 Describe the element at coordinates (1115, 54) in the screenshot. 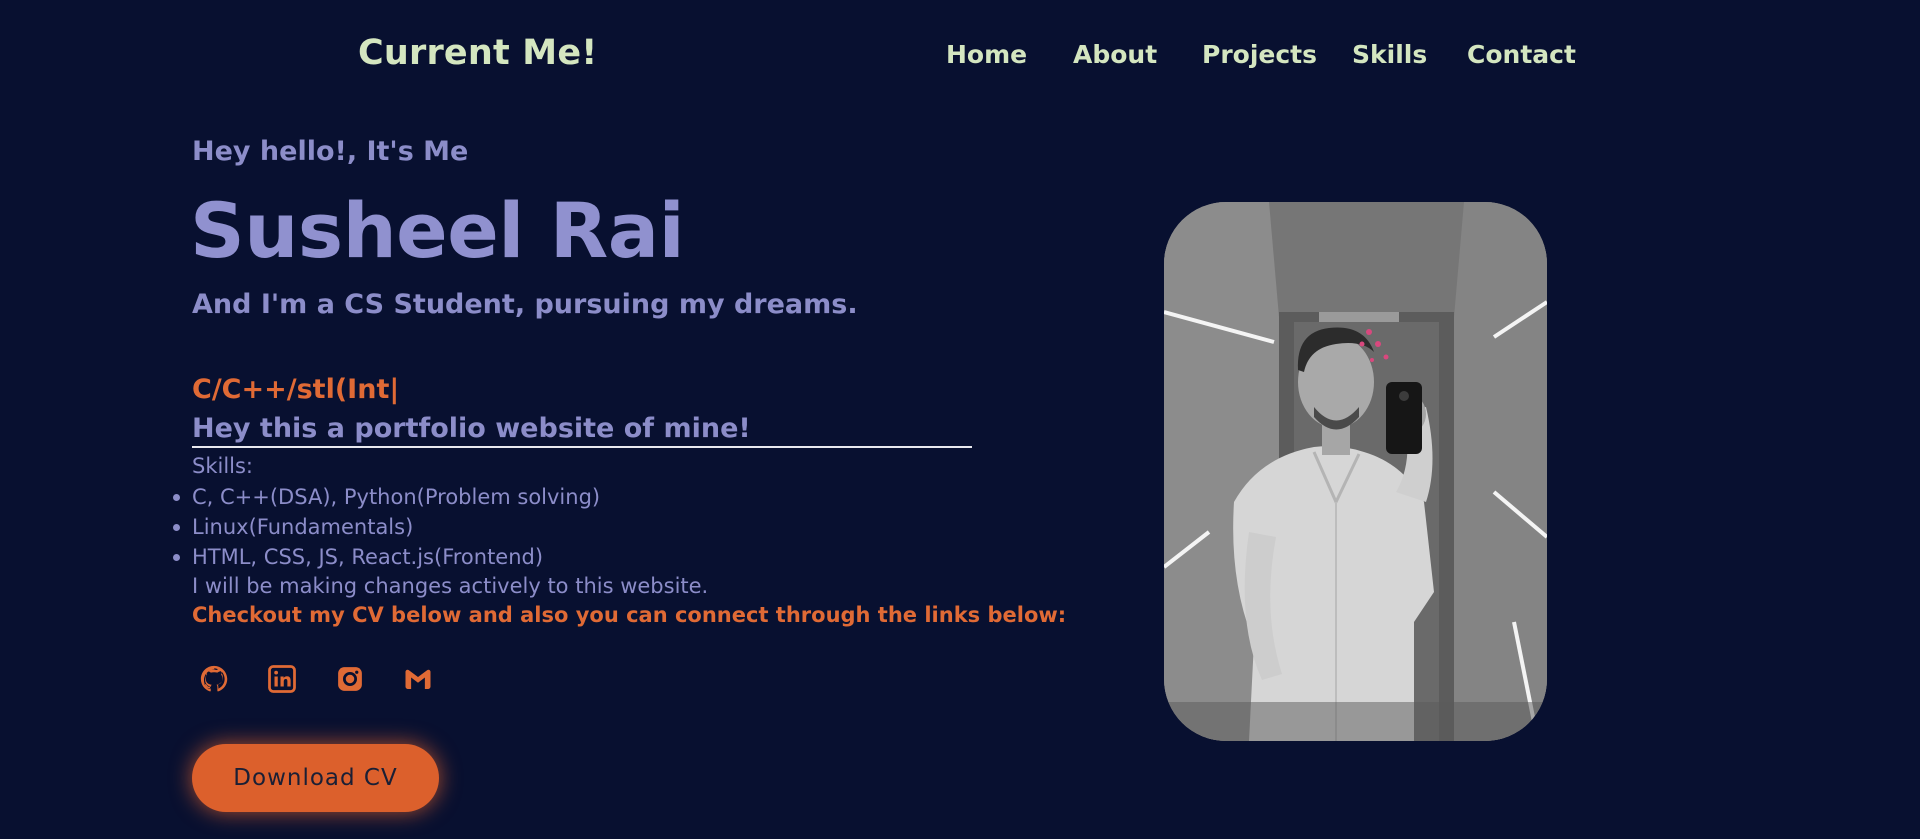

I see `nav-link-about: About` at that location.